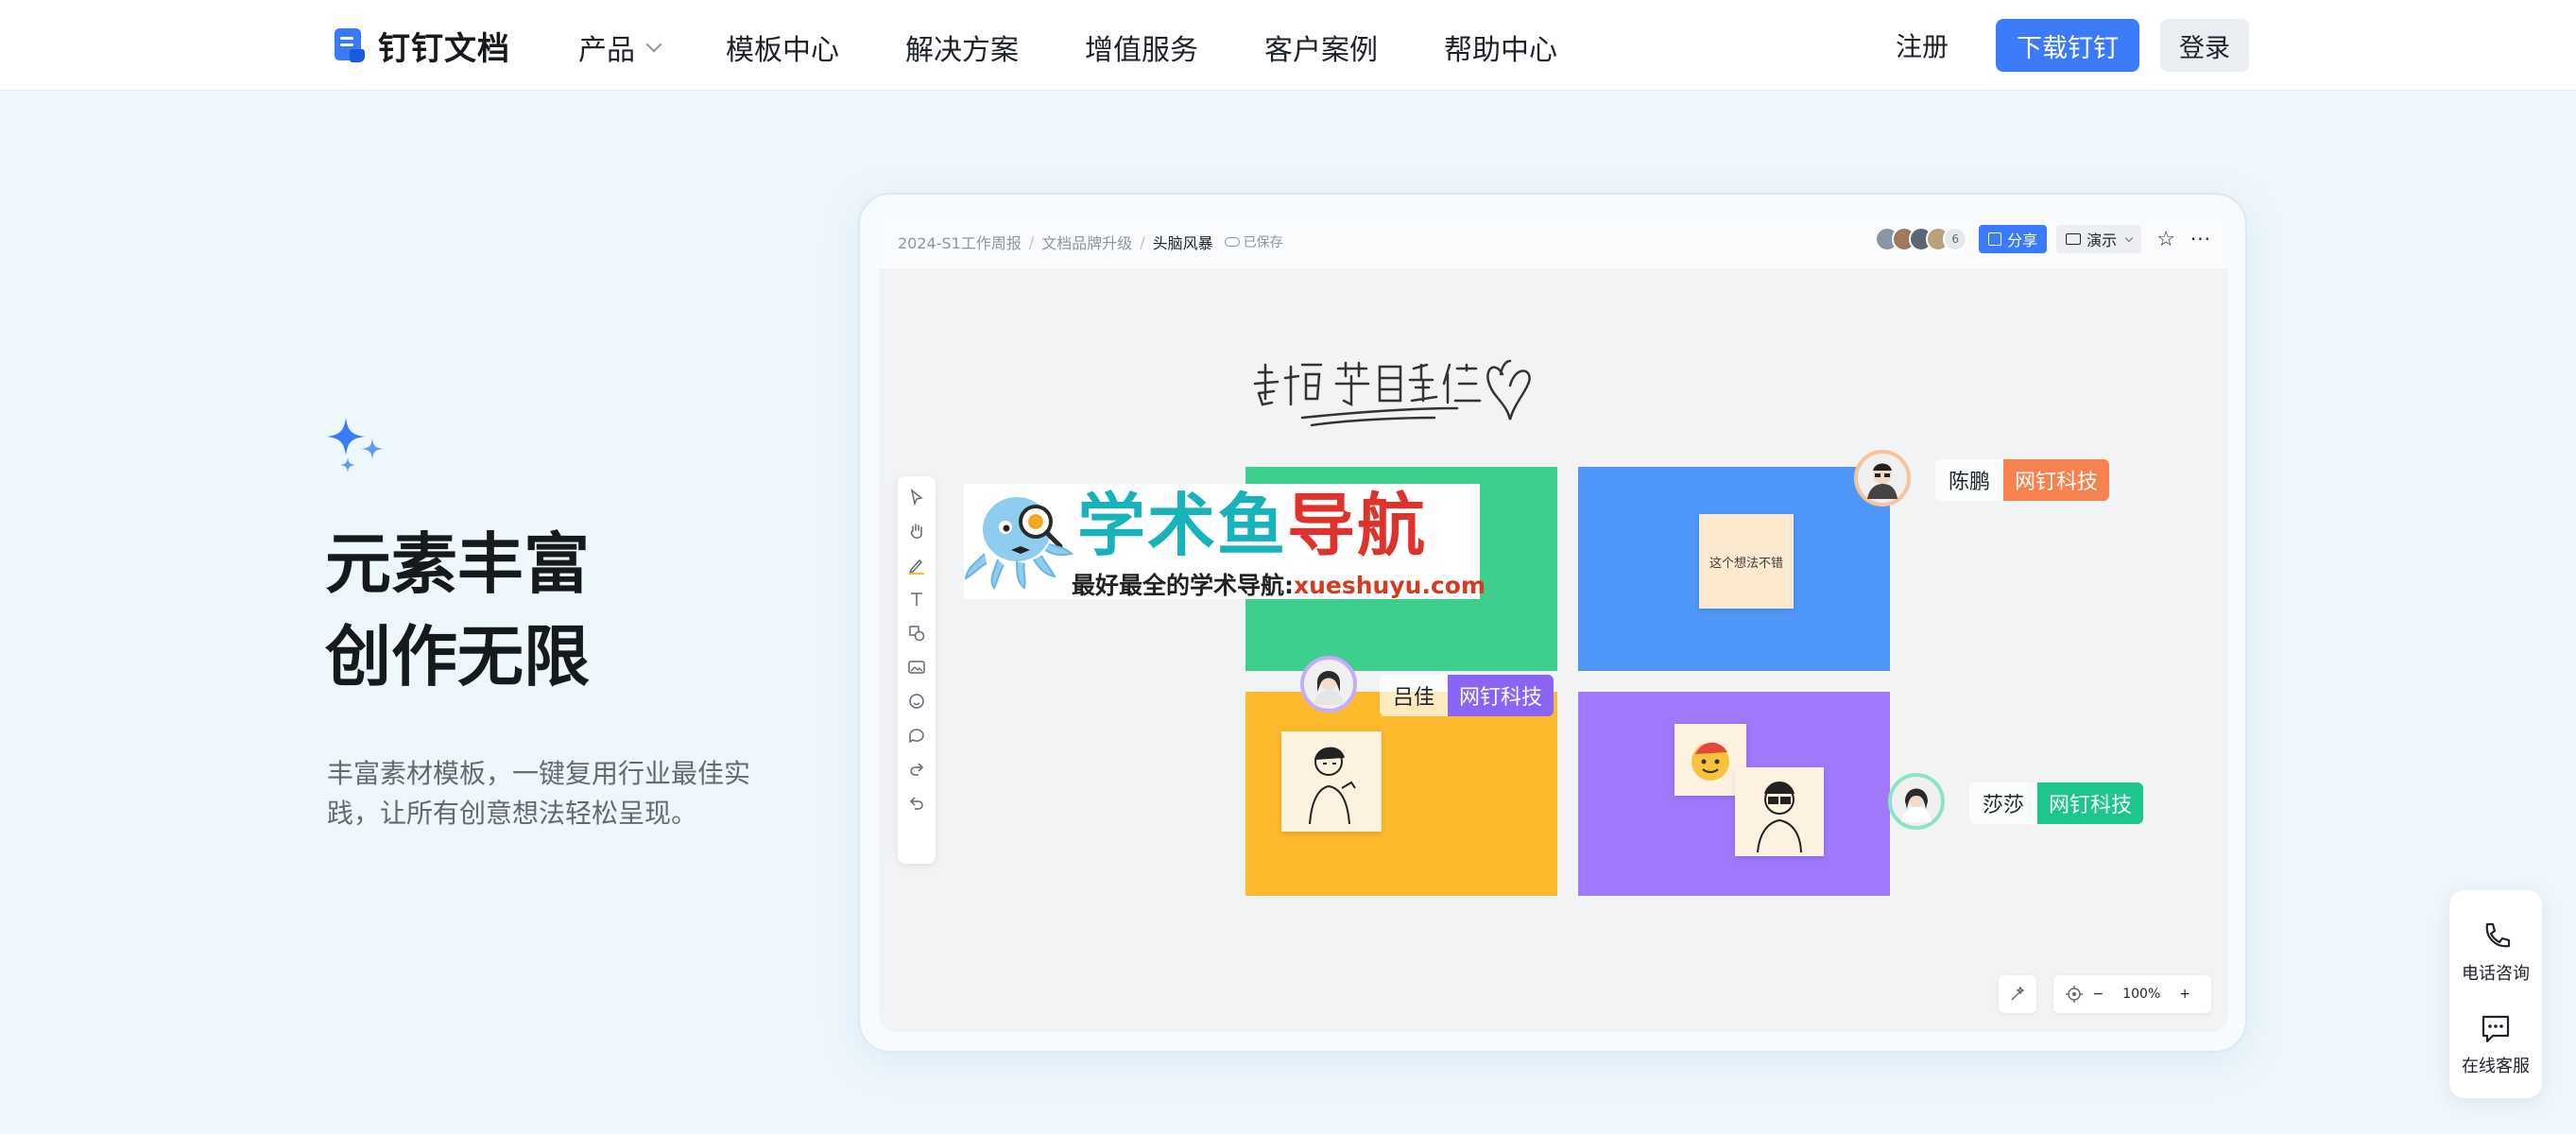 This screenshot has width=2576, height=1134. I want to click on magic-wand-icon, so click(2017, 993).